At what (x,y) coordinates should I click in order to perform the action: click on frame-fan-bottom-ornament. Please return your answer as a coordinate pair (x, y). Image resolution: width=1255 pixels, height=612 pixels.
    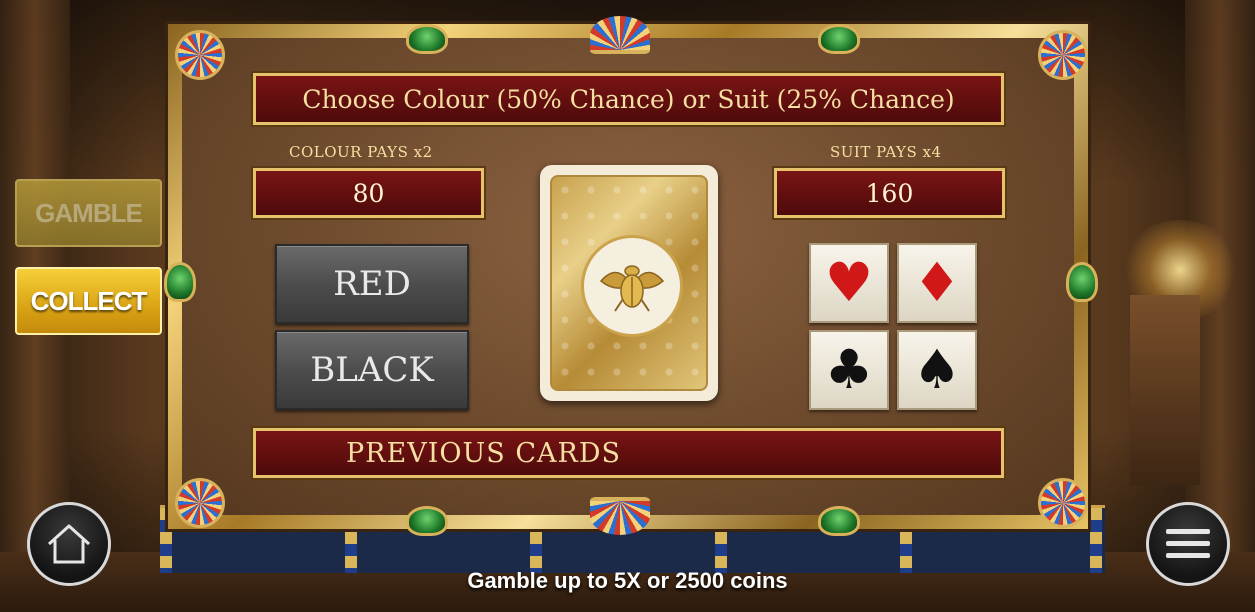
    Looking at the image, I should click on (620, 516).